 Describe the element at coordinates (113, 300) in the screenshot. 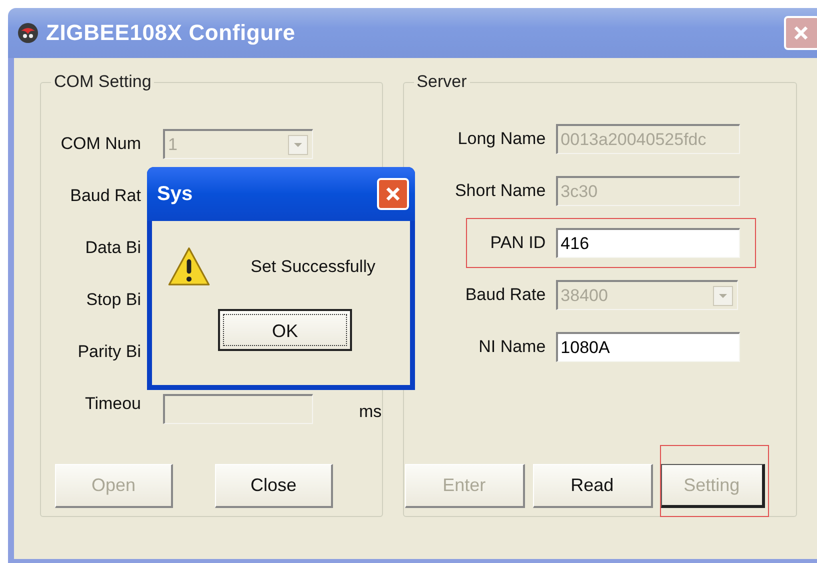

I see `field-label: Stop Bi` at that location.